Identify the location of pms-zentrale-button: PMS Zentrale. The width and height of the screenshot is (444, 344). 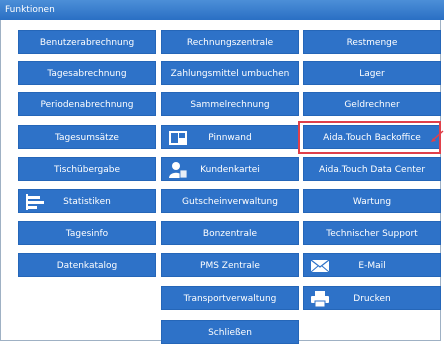
(230, 265).